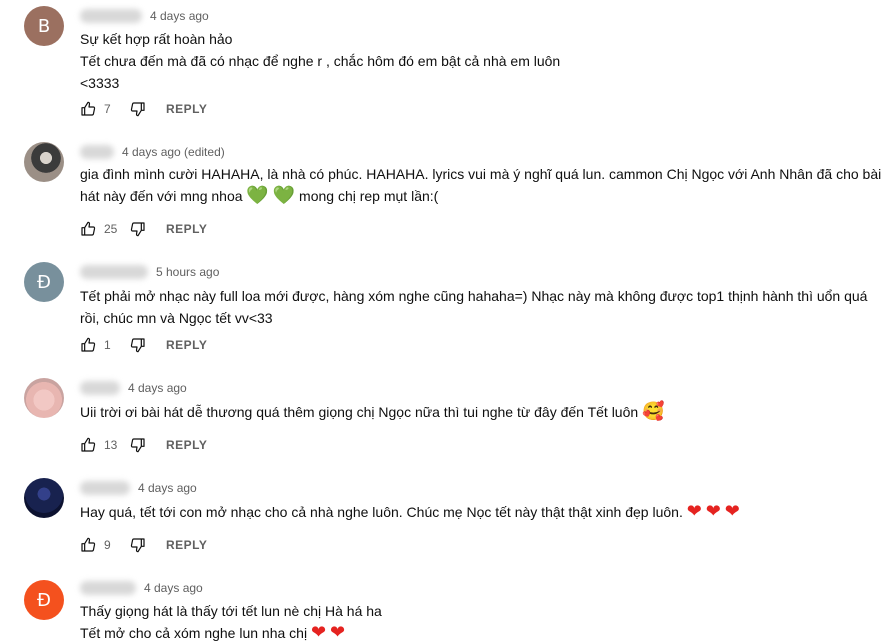 Image resolution: width=894 pixels, height=644 pixels. I want to click on like-count: 25, so click(111, 229).